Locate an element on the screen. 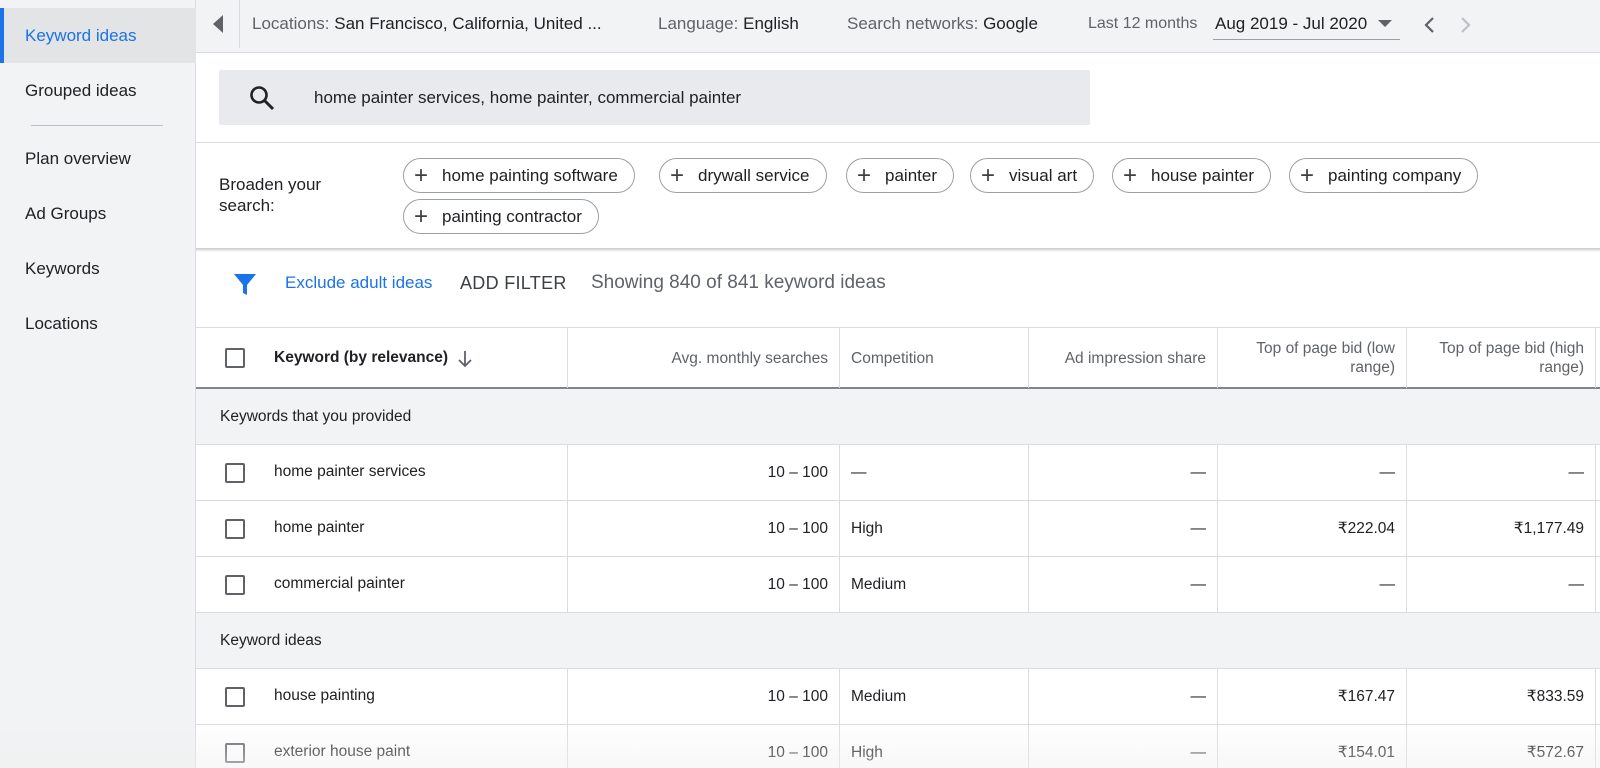 Image resolution: width=1600 pixels, height=768 pixels. keyword-text: house painting is located at coordinates (324, 695).